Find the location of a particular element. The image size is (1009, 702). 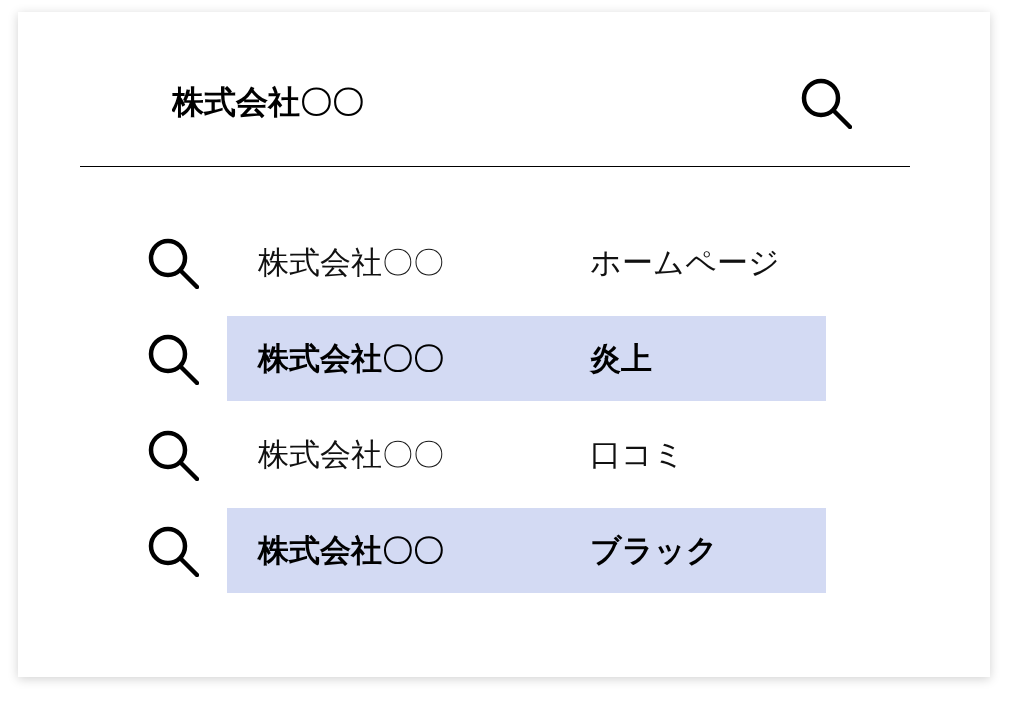

suggestion-item: 株式会社〇〇 ブラック is located at coordinates (526, 550).